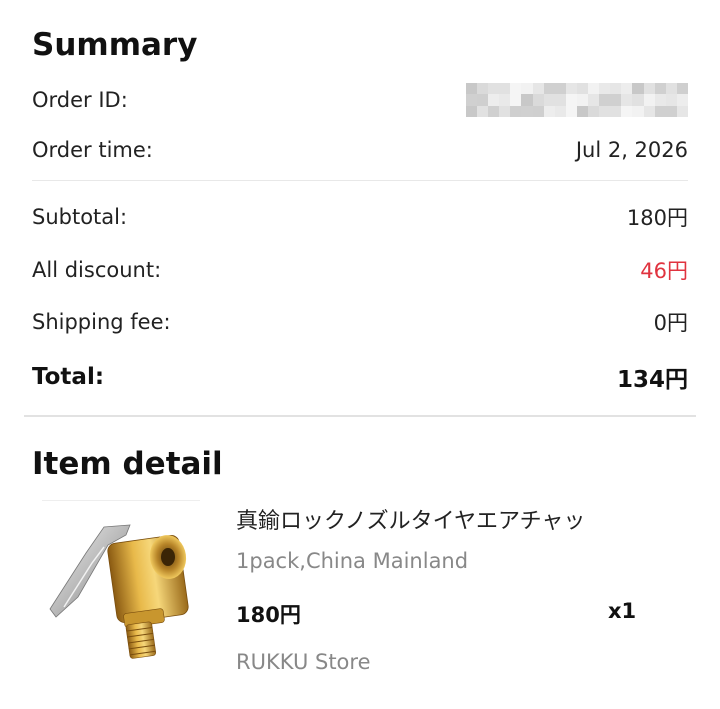  Describe the element at coordinates (622, 611) in the screenshot. I see `item-quantity: x1` at that location.